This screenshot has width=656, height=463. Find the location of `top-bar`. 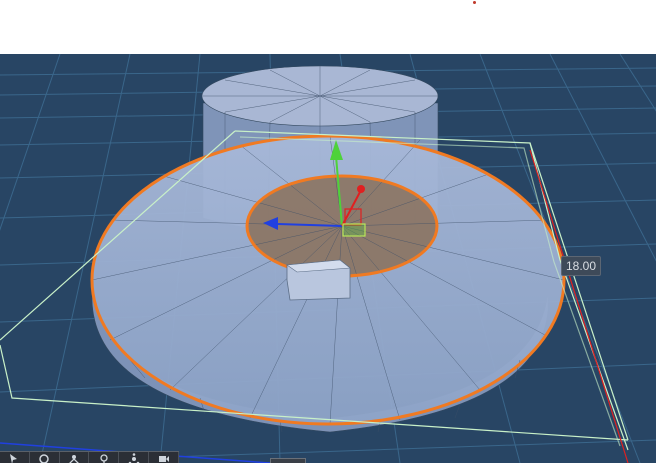

top-bar is located at coordinates (328, 27).